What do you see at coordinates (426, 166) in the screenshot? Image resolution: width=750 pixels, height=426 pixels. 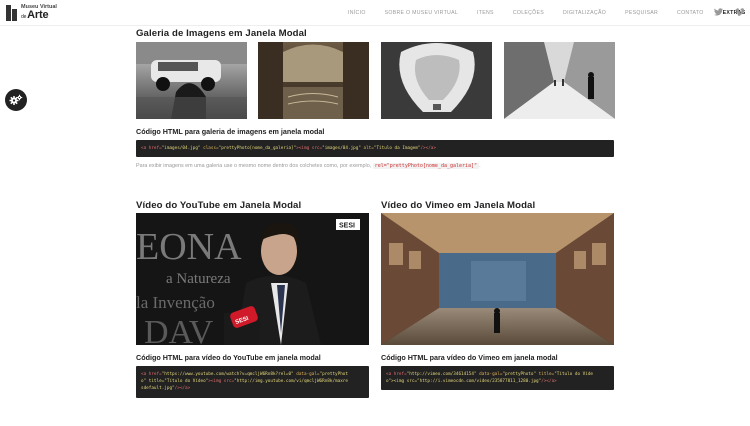 I see `gallery-note-code: rel="prettyPhoto[nome_da_galeria]"` at bounding box center [426, 166].